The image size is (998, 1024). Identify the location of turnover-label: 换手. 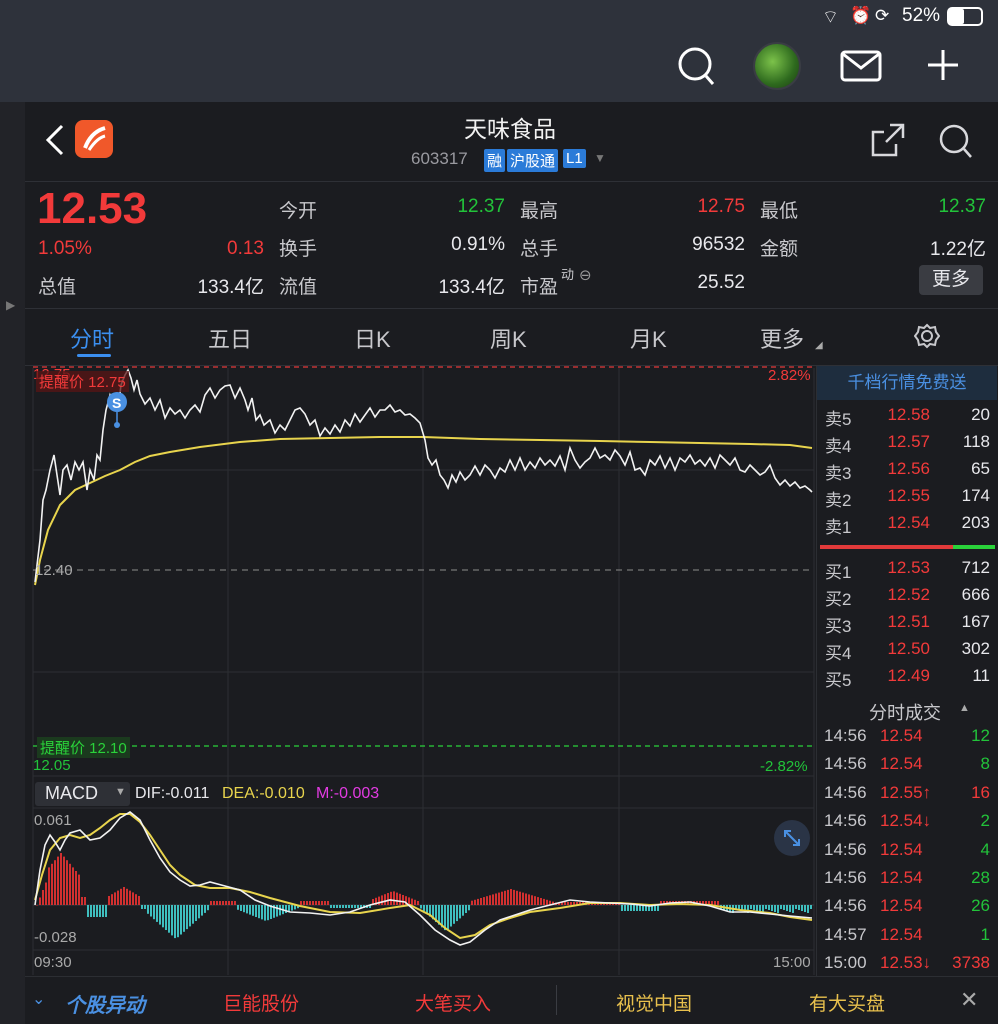
(298, 249).